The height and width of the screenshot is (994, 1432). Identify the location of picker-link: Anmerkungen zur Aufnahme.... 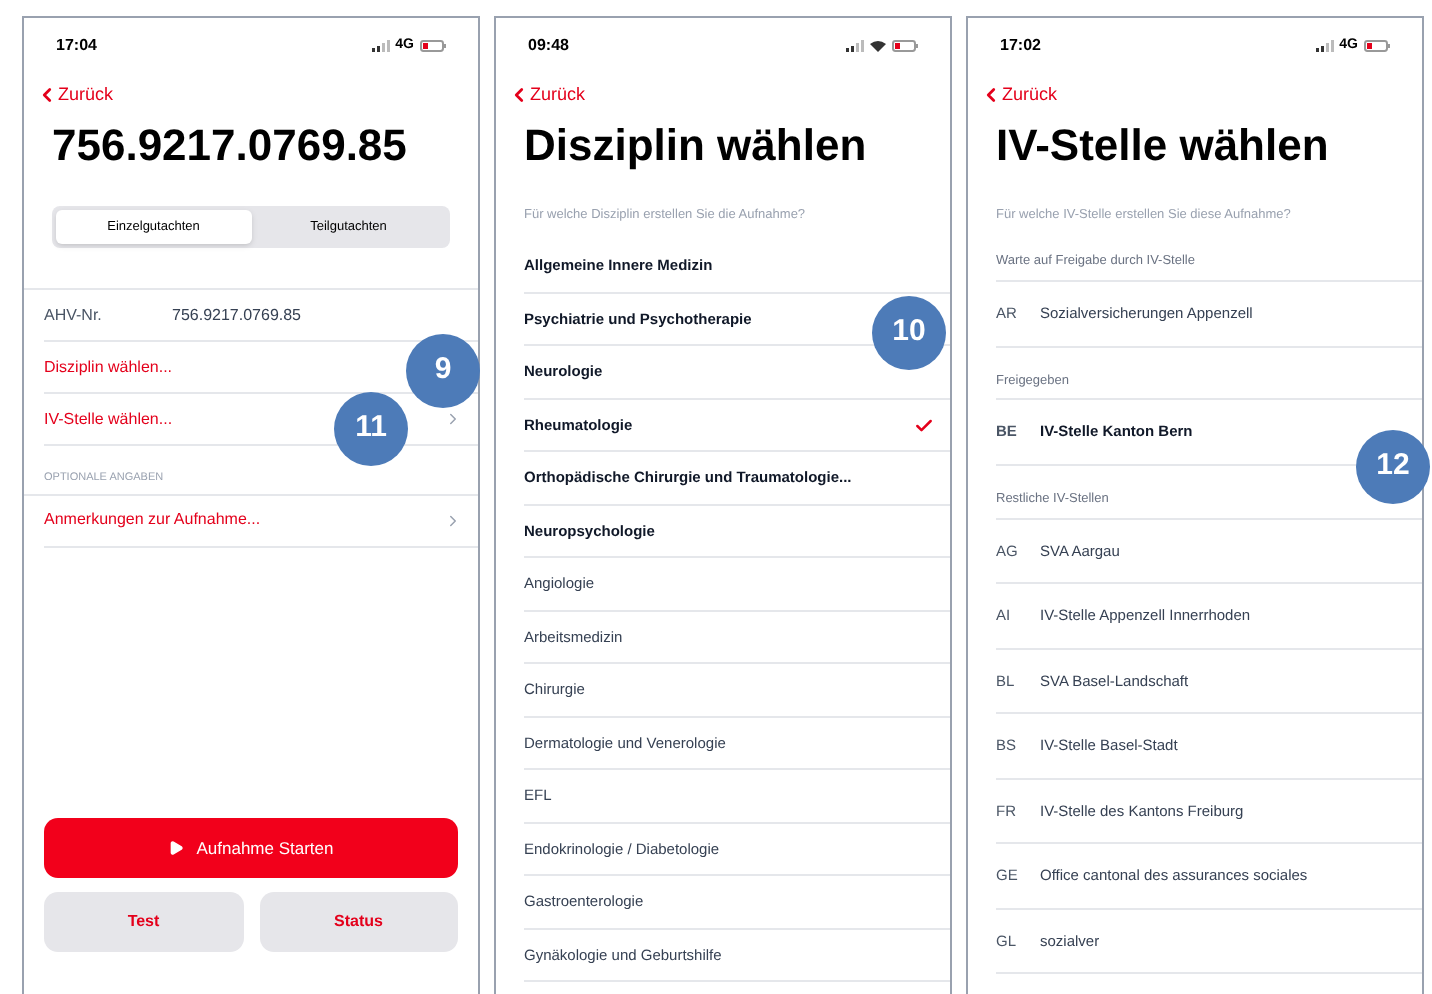
(261, 521).